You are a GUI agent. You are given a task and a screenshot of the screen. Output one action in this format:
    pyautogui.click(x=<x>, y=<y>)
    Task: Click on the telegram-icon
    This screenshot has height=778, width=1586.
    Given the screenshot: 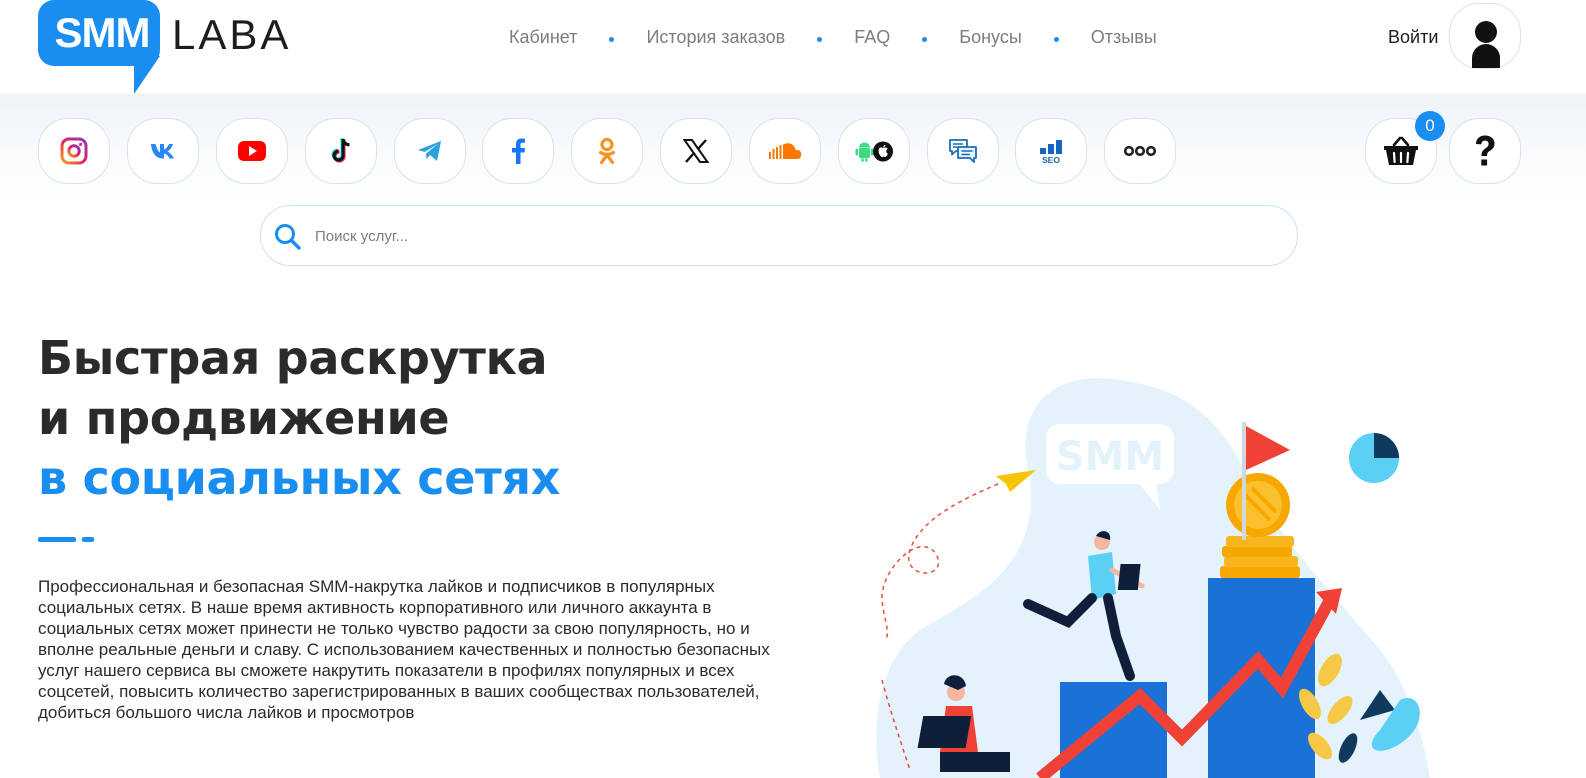 What is the action you would take?
    pyautogui.click(x=429, y=151)
    